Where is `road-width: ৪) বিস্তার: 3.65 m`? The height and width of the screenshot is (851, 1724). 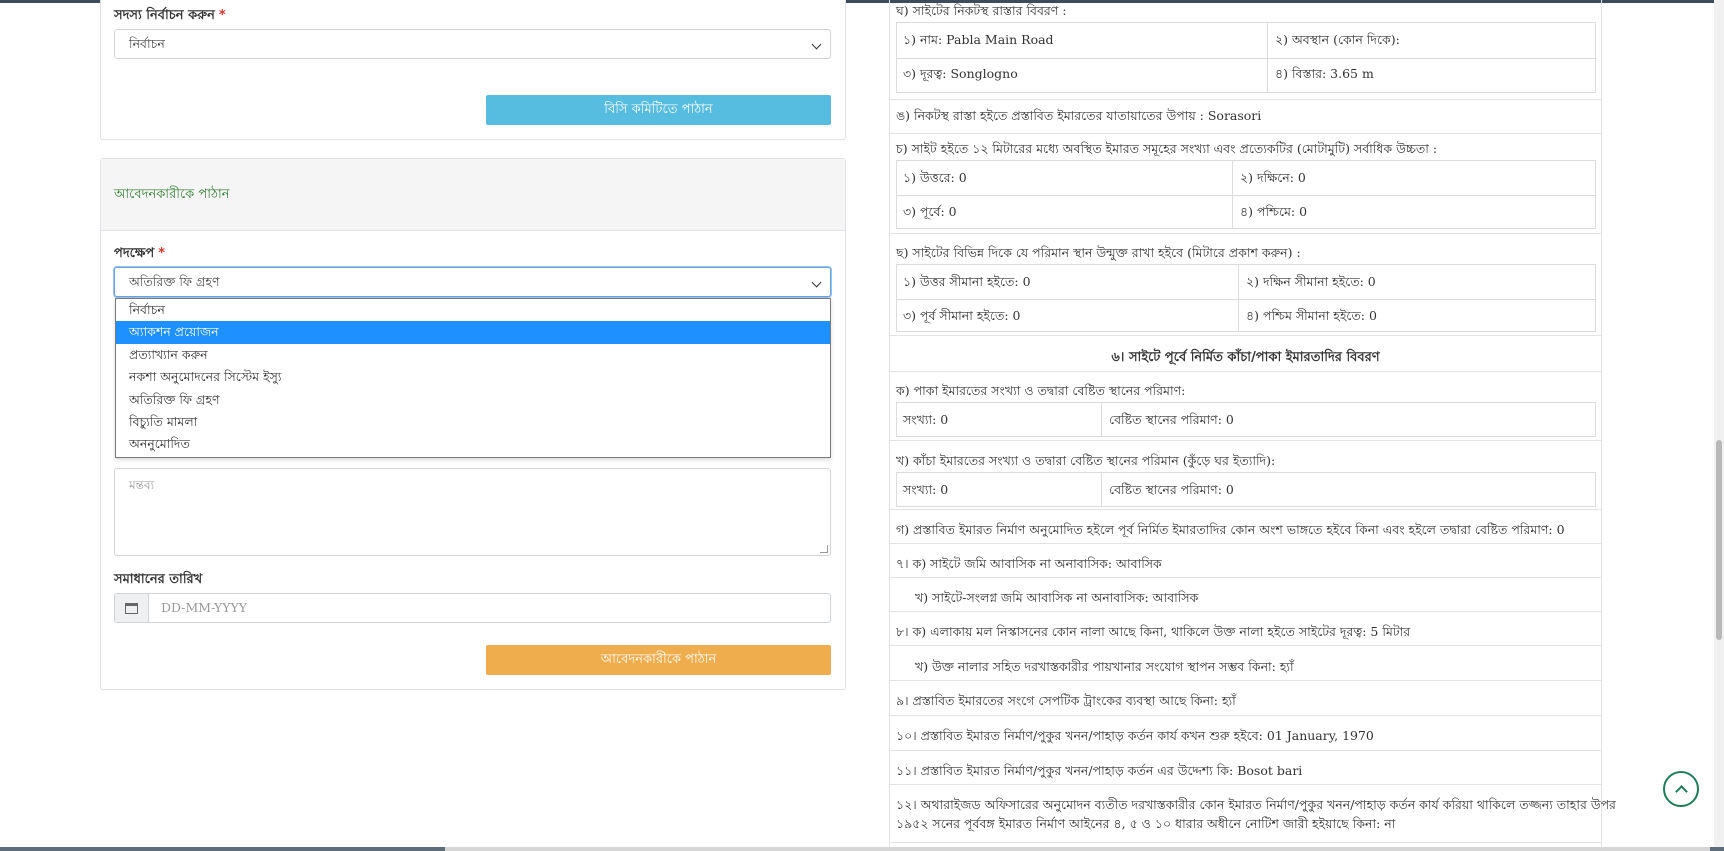
road-width: ৪) বিস্তার: 3.65 m is located at coordinates (1324, 73).